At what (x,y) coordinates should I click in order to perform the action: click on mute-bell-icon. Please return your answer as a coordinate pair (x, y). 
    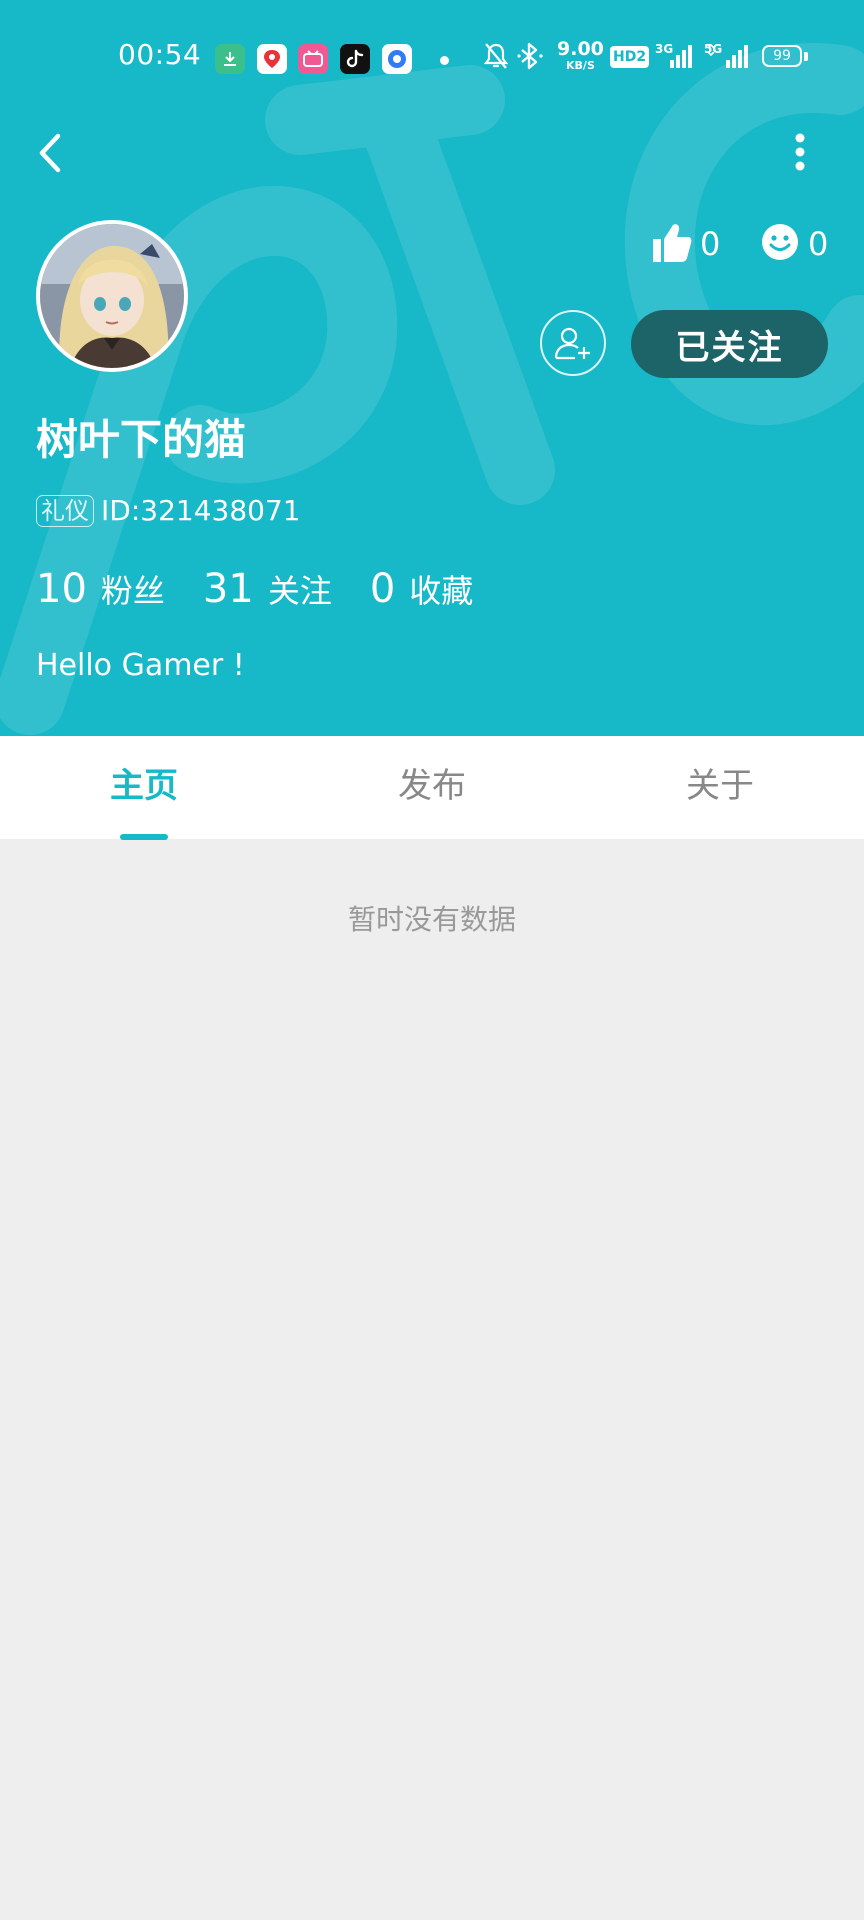
    Looking at the image, I should click on (496, 56).